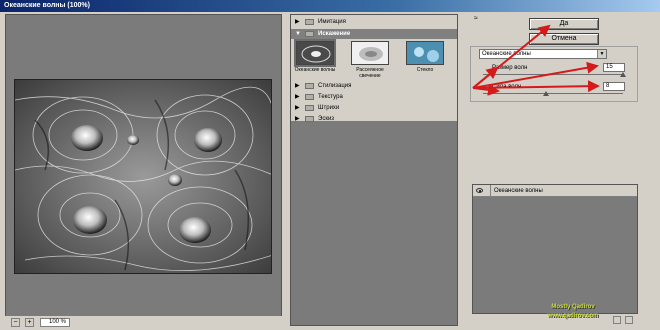 This screenshot has height=330, width=660. I want to click on ripple-size-slider-handle, so click(623, 74).